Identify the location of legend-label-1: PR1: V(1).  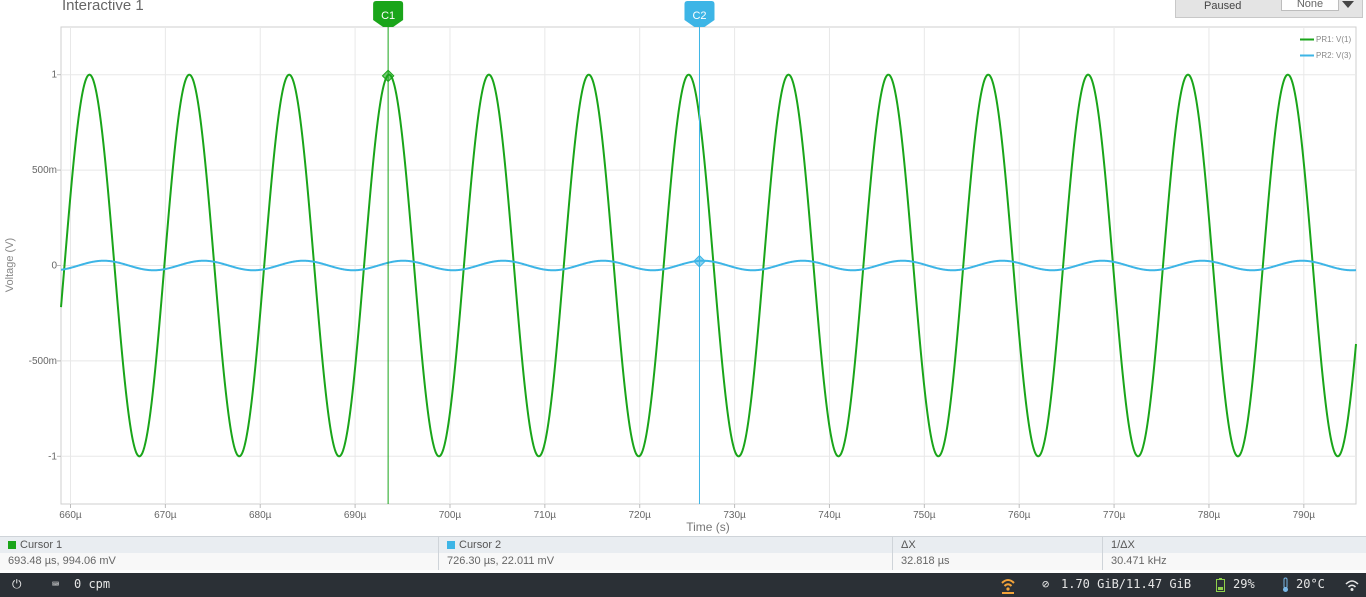
(1333, 39).